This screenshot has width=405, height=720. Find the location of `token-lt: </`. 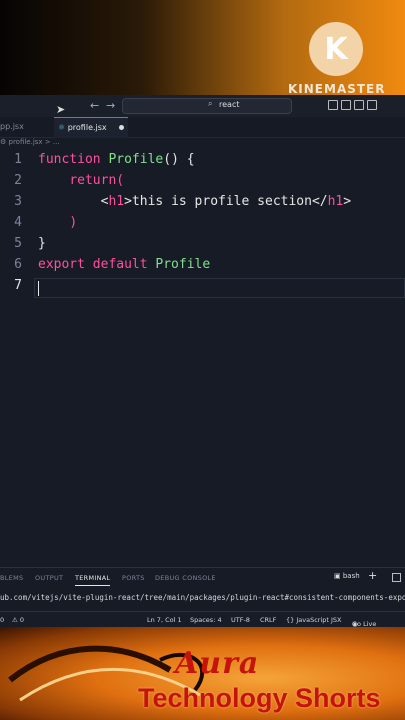

token-lt: </ is located at coordinates (319, 201).